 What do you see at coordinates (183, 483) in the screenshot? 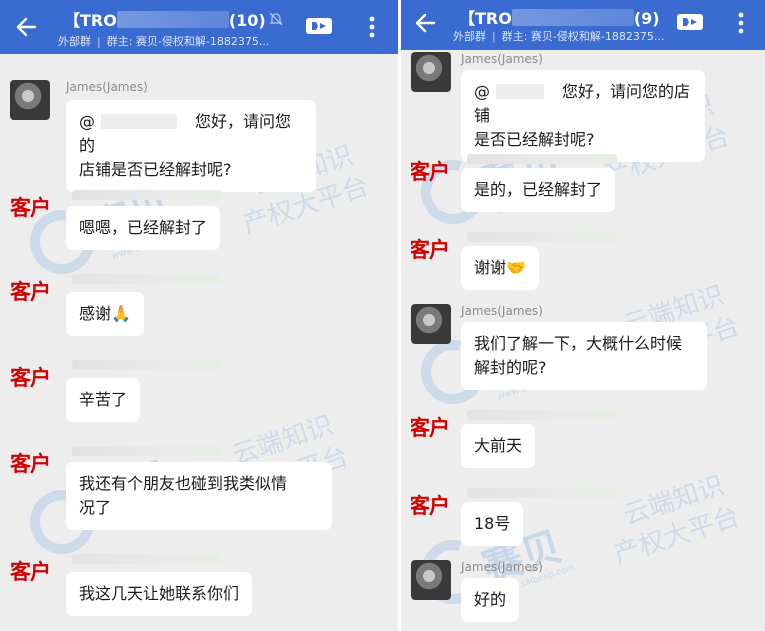
I see `message-text: 我还有个朋友也碰到我类似情` at bounding box center [183, 483].